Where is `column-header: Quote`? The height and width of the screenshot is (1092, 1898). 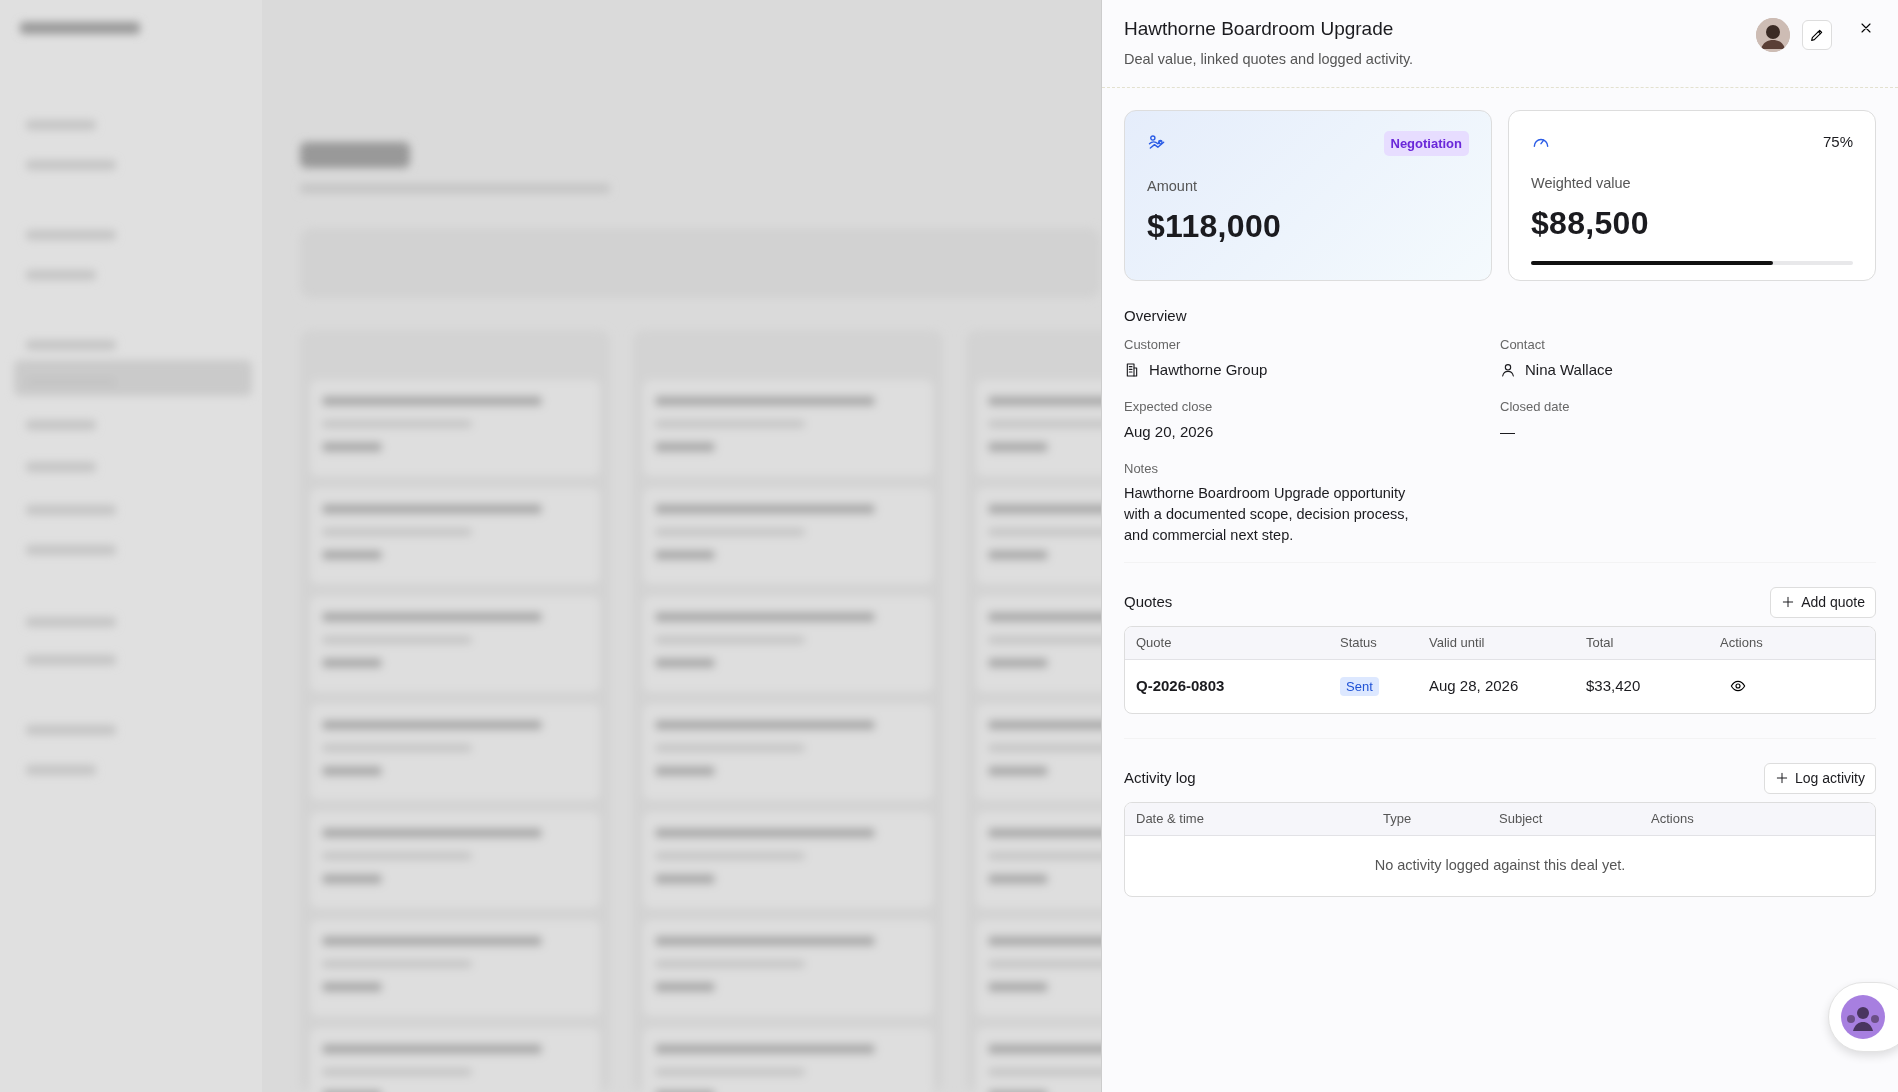
column-header: Quote is located at coordinates (1154, 642).